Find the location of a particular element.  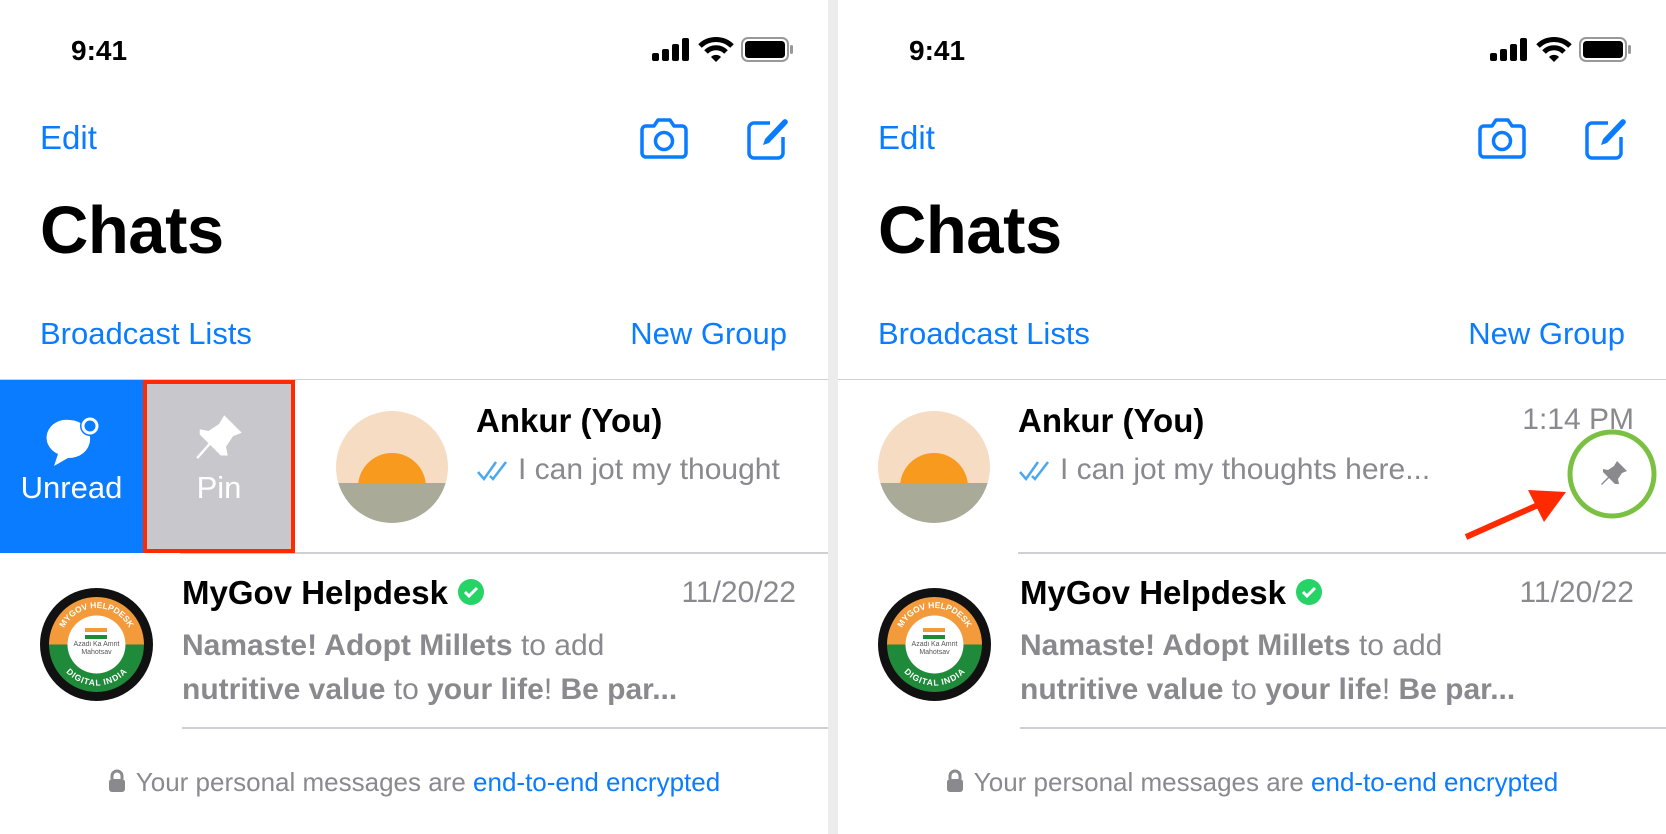

arrow-annotation is located at coordinates (1515, 515).